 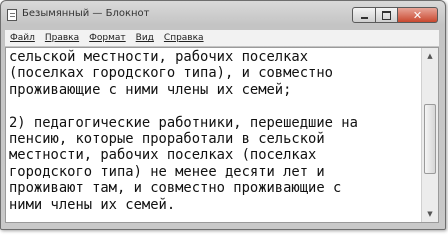 I want to click on notepad-app-icon, so click(x=12, y=15).